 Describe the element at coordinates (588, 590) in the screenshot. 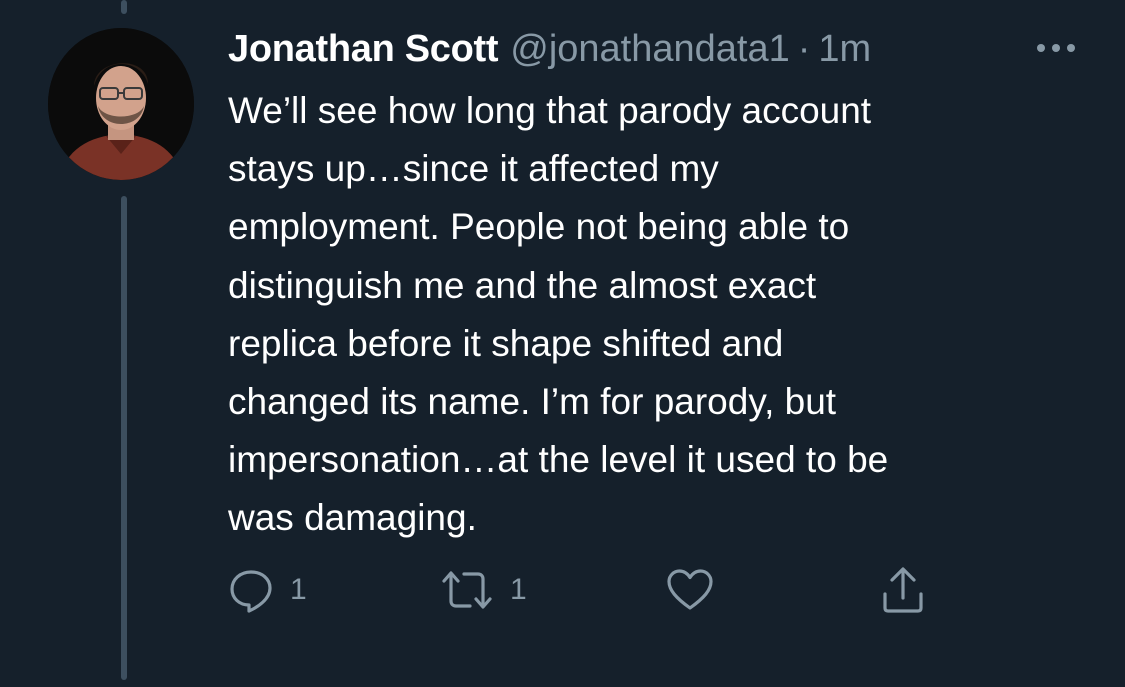

I see `tweet-actions: 1 1` at that location.